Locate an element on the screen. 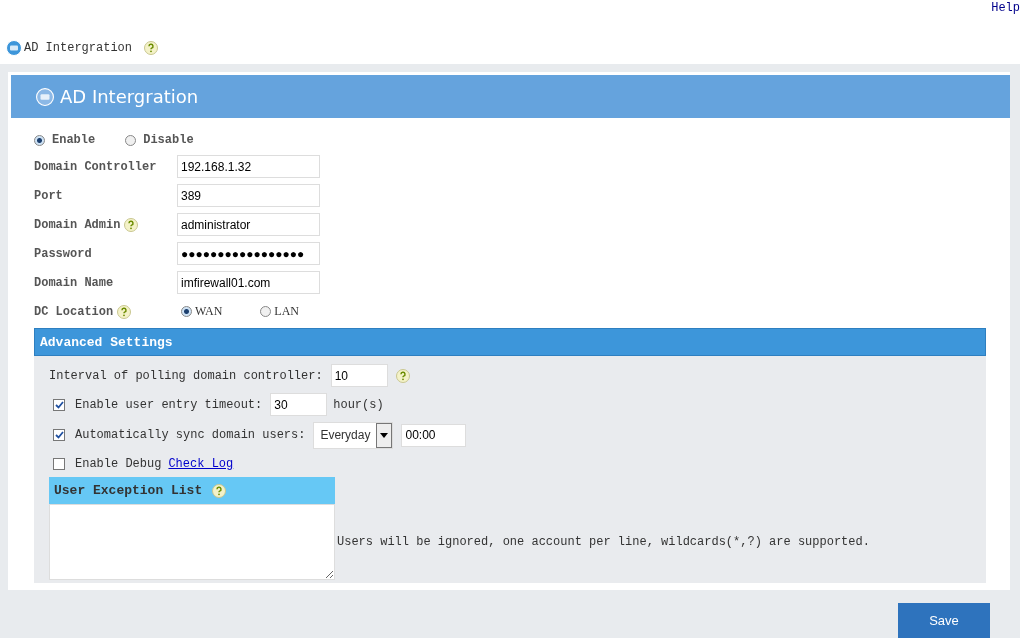  radio-label: Enable is located at coordinates (74, 140).